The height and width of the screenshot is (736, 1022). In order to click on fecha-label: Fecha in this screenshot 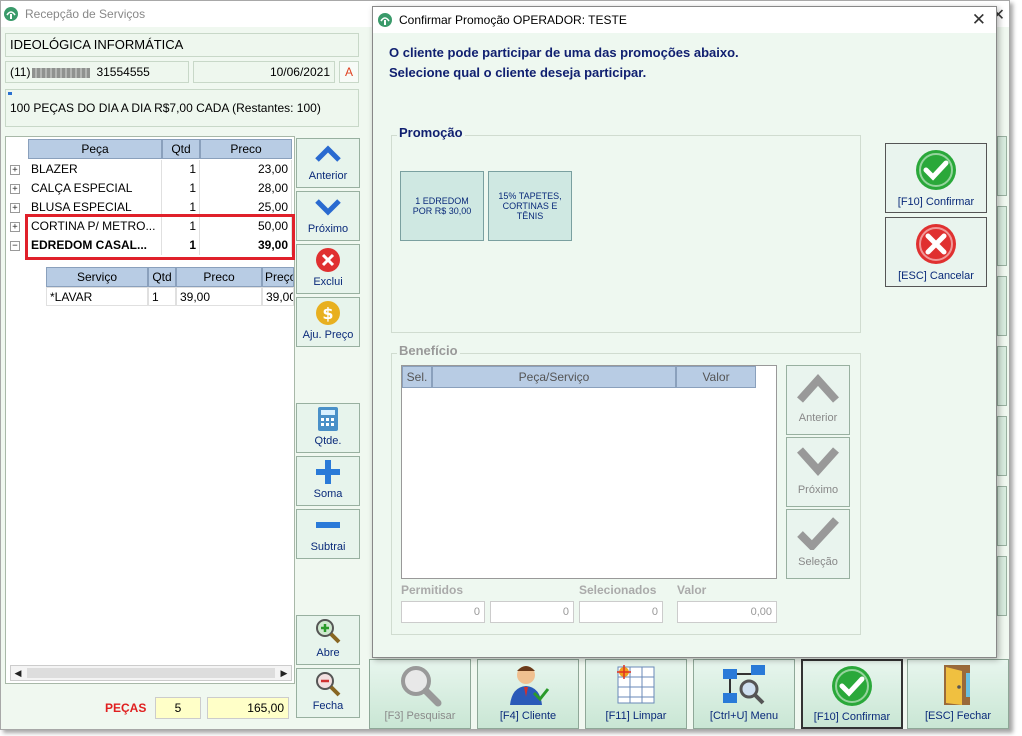, I will do `click(328, 706)`.